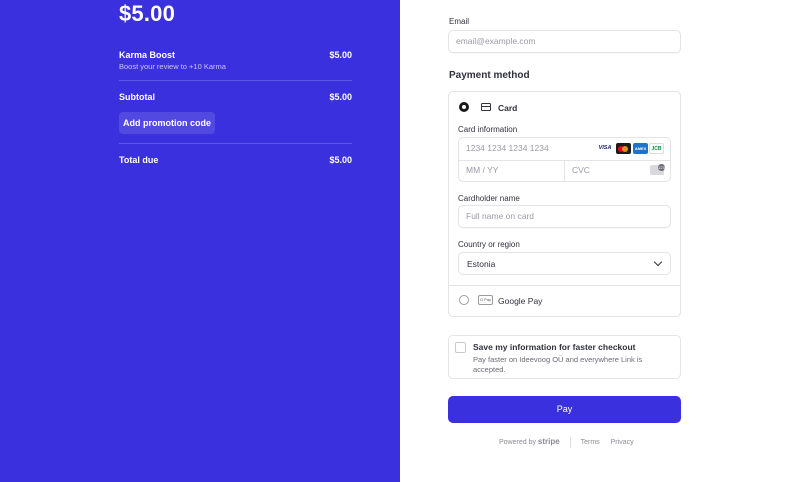 The width and height of the screenshot is (806, 482). I want to click on powered-by-text: Powered by, so click(517, 443).